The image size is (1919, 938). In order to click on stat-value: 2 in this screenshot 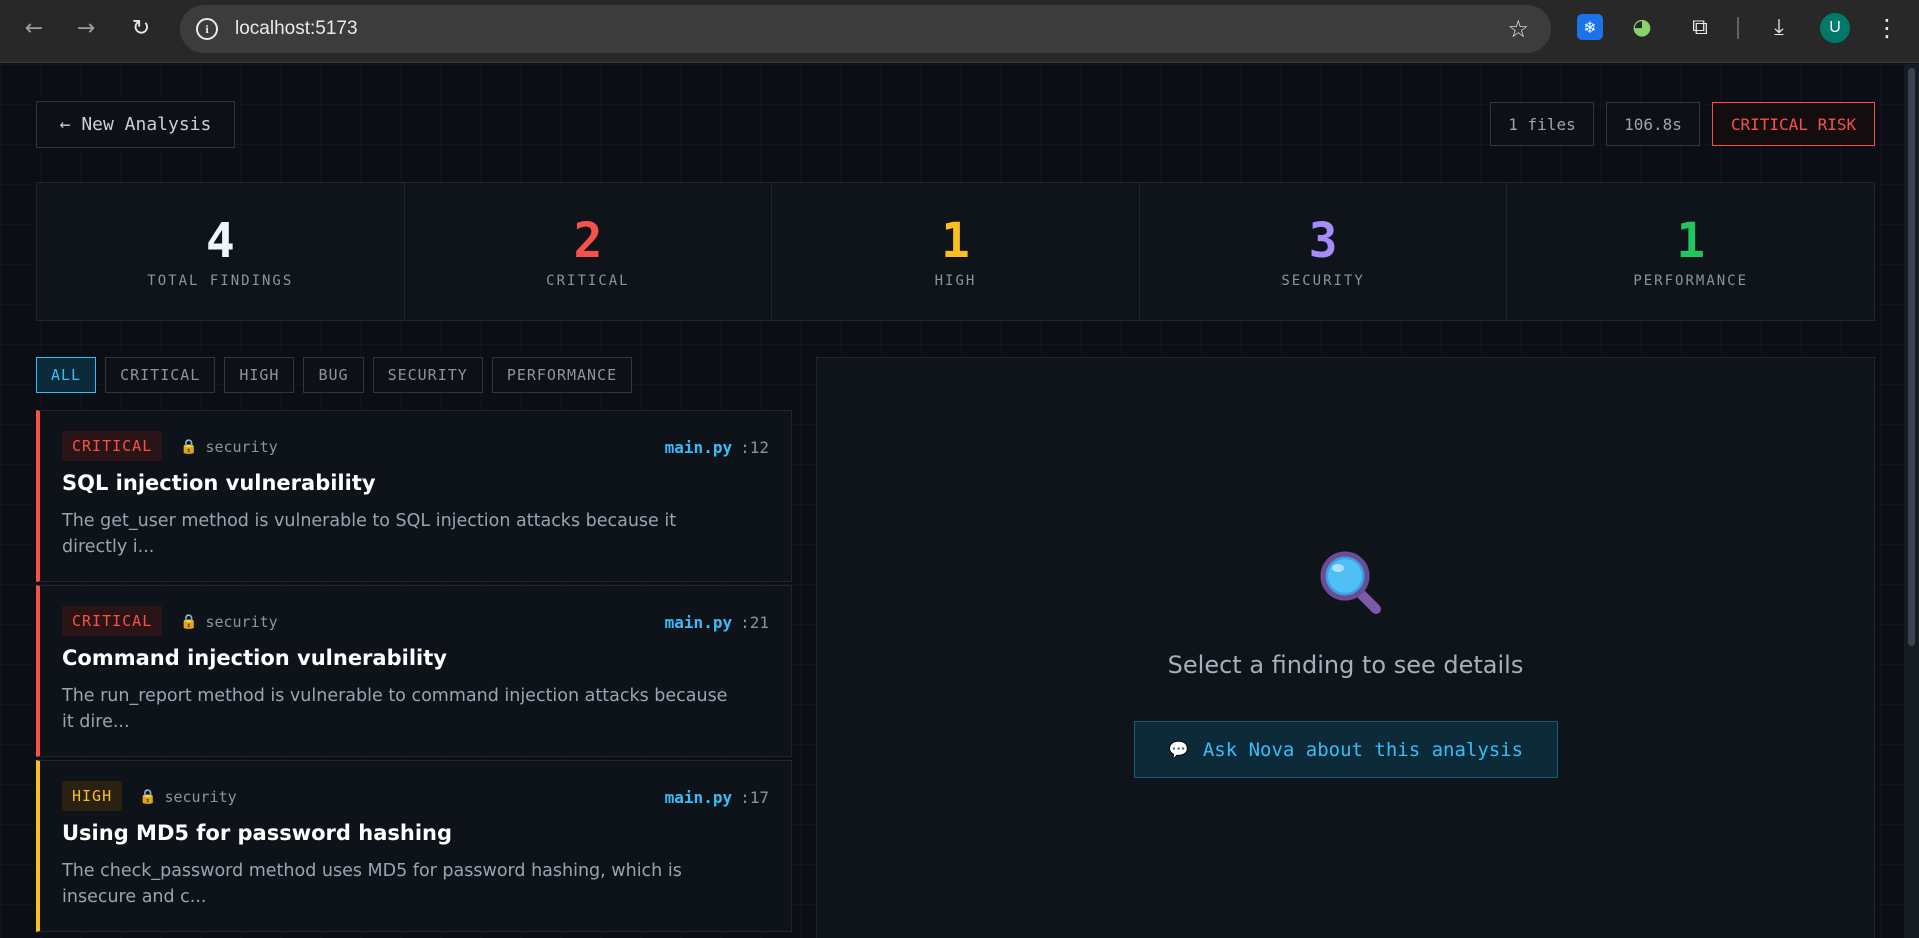, I will do `click(588, 240)`.